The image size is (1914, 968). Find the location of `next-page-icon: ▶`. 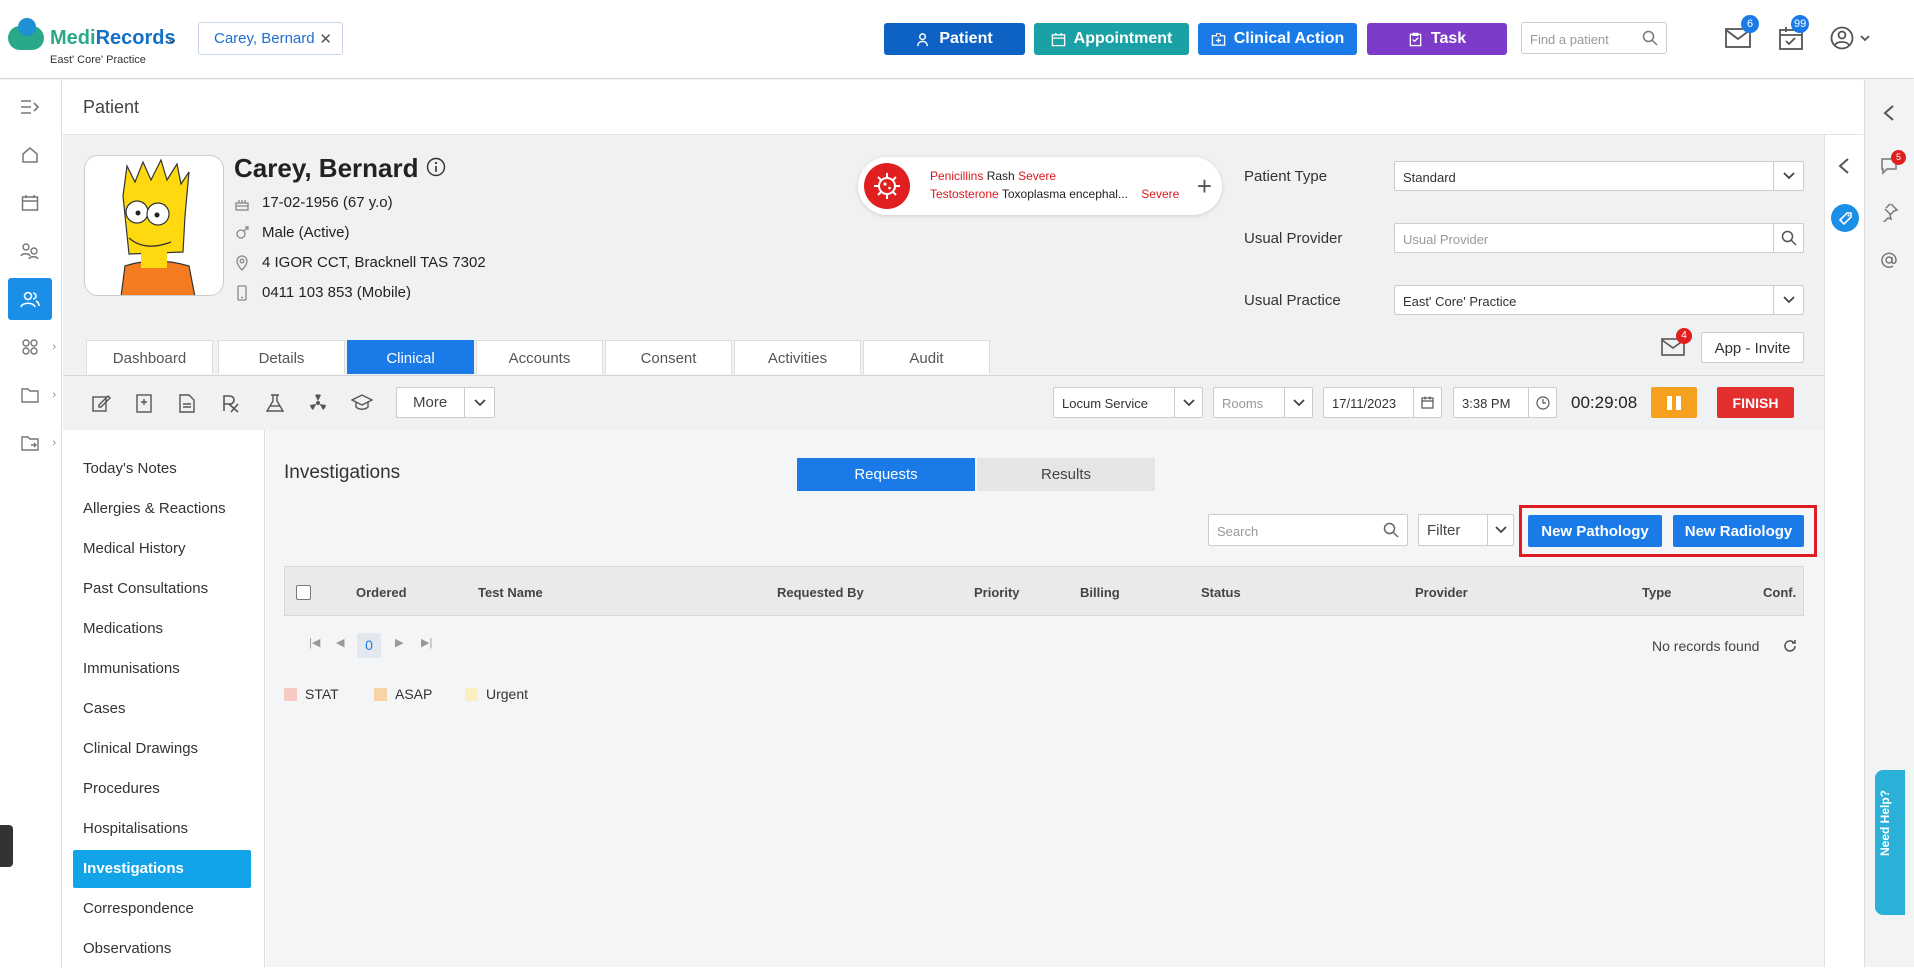

next-page-icon: ▶ is located at coordinates (399, 642).